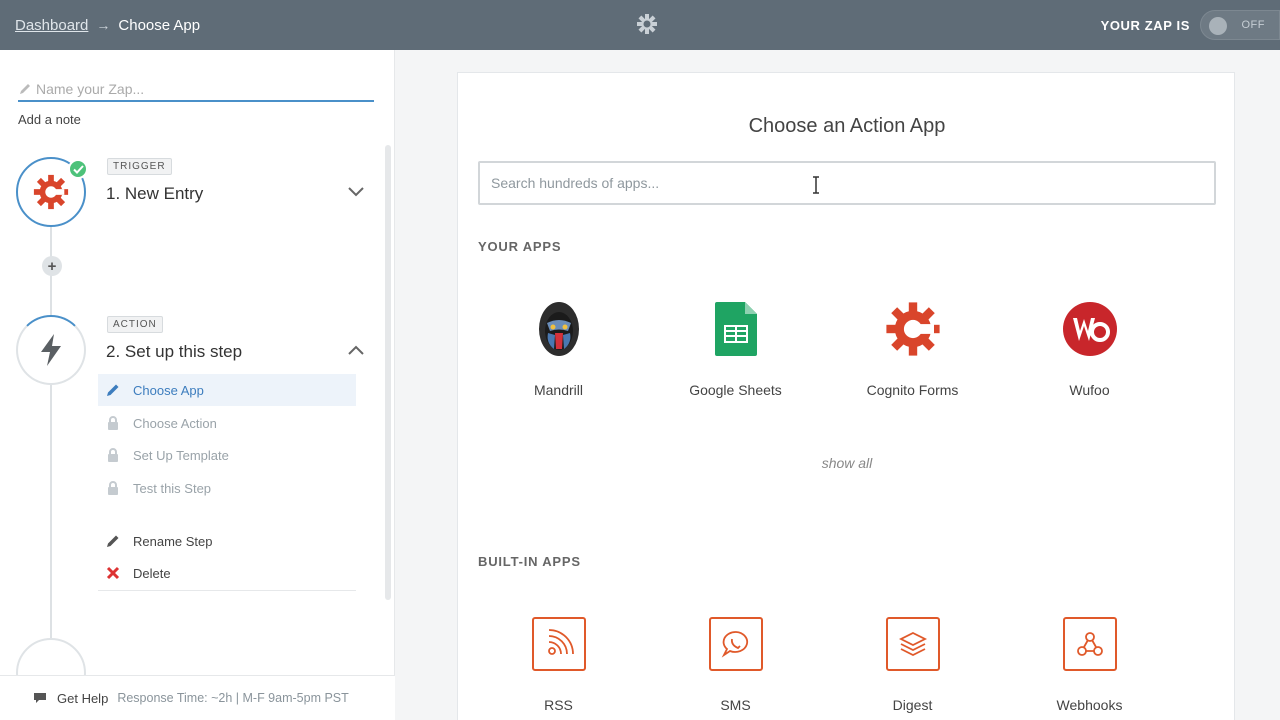 The height and width of the screenshot is (720, 1280). Describe the element at coordinates (181, 455) in the screenshot. I see `substep-label: Set Up Template` at that location.